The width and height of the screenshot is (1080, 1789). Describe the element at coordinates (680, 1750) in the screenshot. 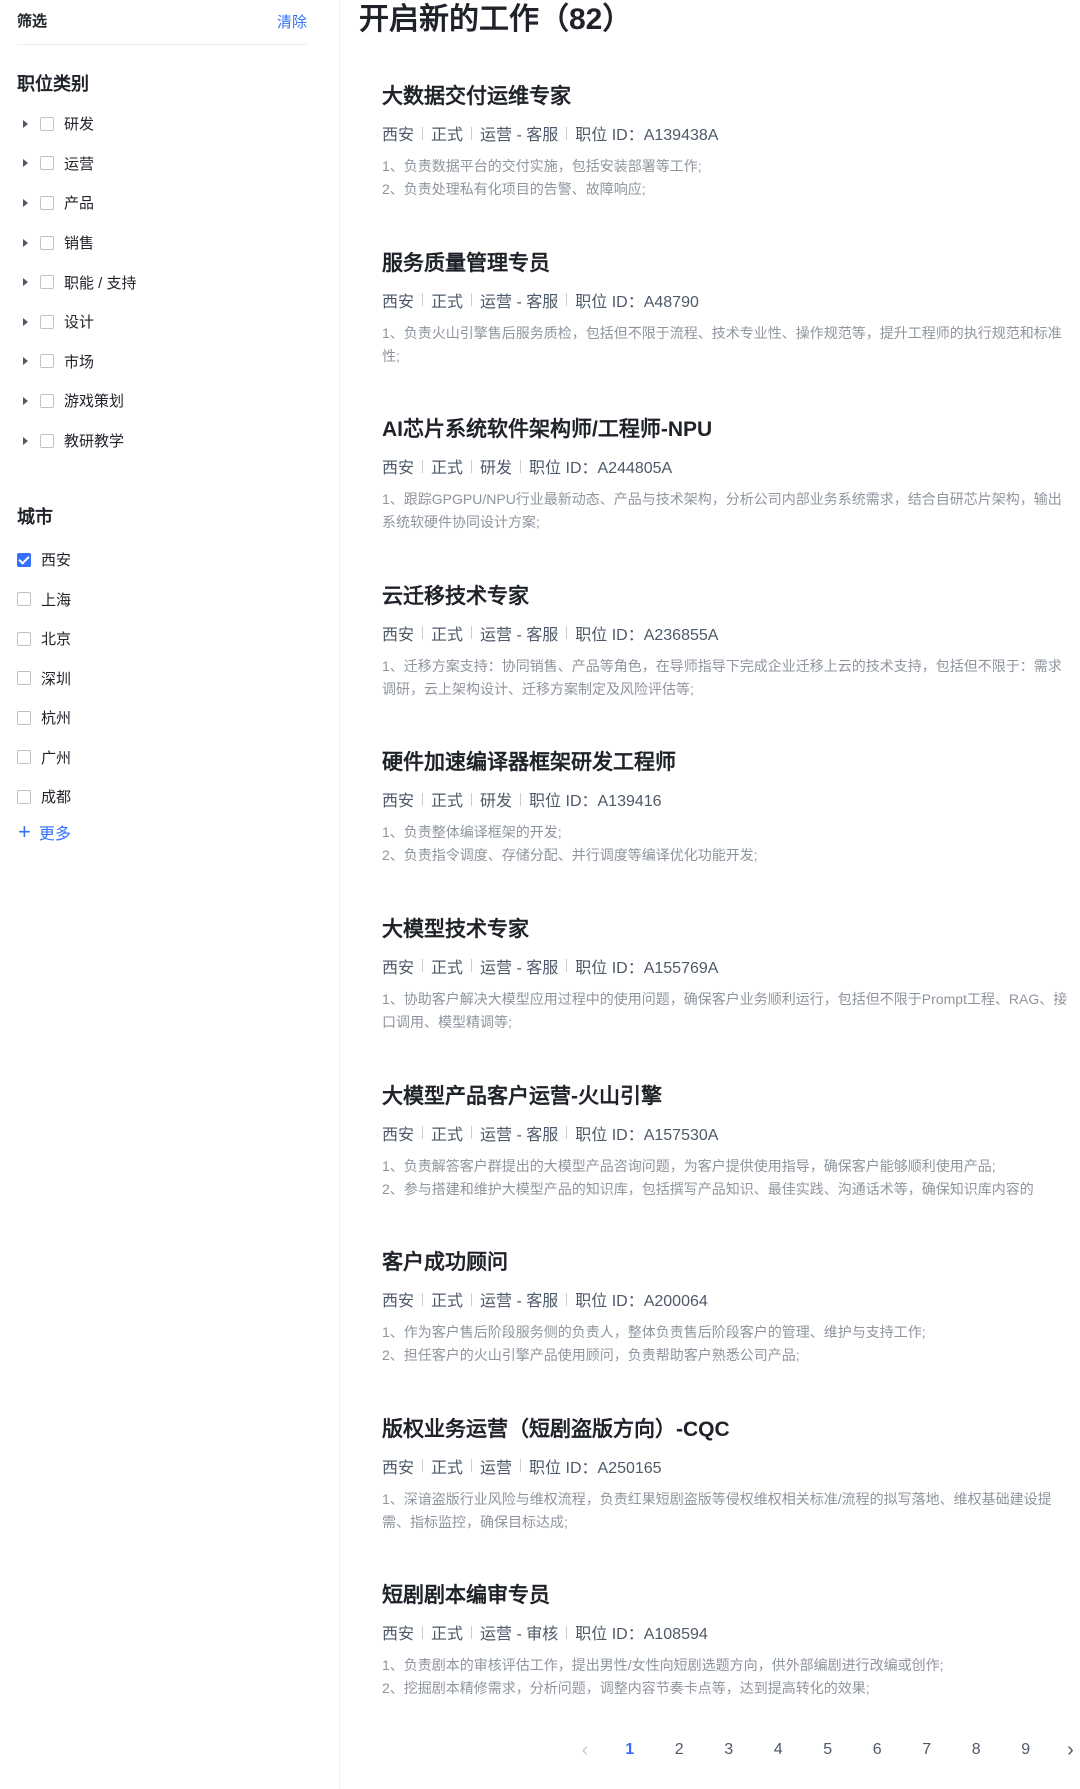

I see `page-number-button: 2` at that location.